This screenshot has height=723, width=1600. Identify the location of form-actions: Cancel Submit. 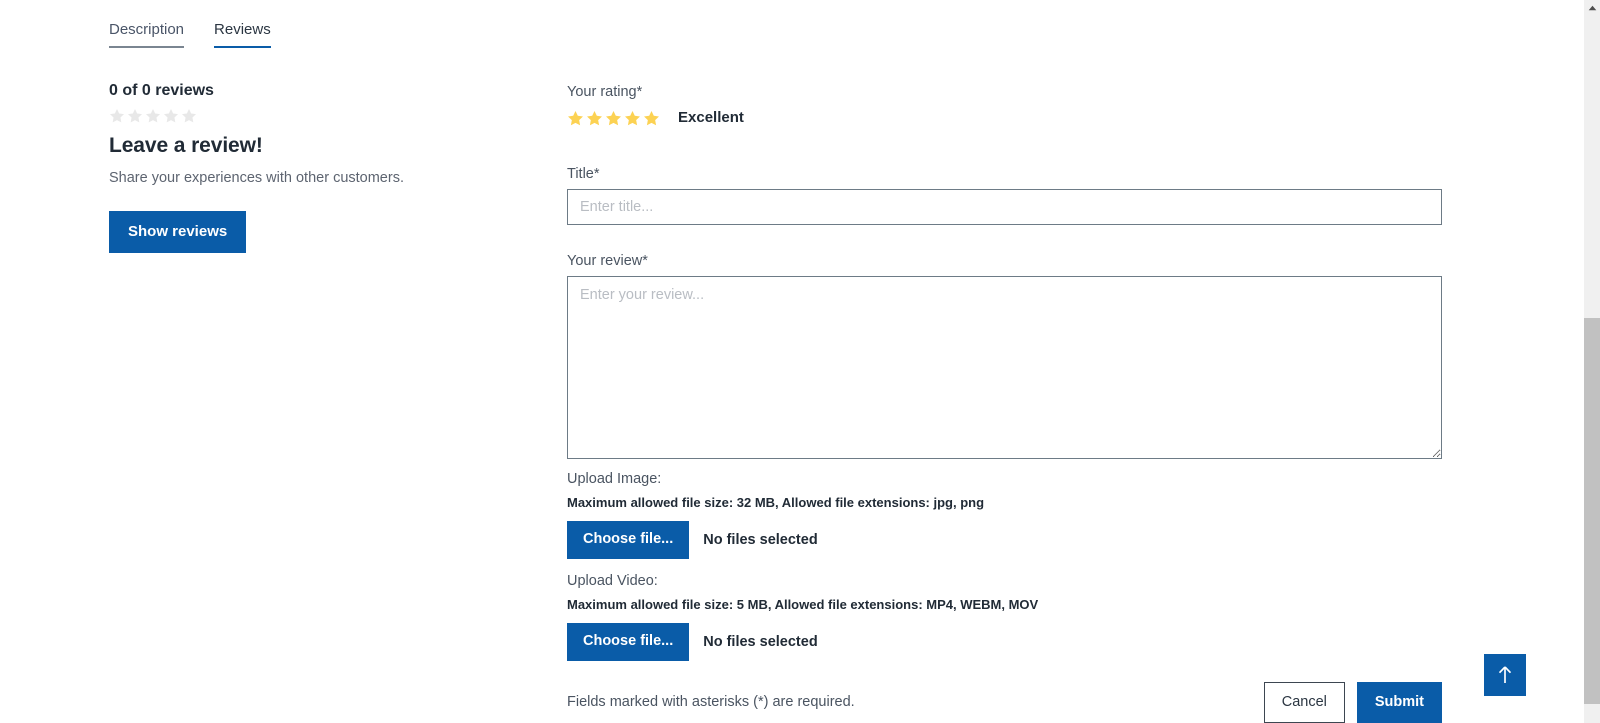
(1352, 702).